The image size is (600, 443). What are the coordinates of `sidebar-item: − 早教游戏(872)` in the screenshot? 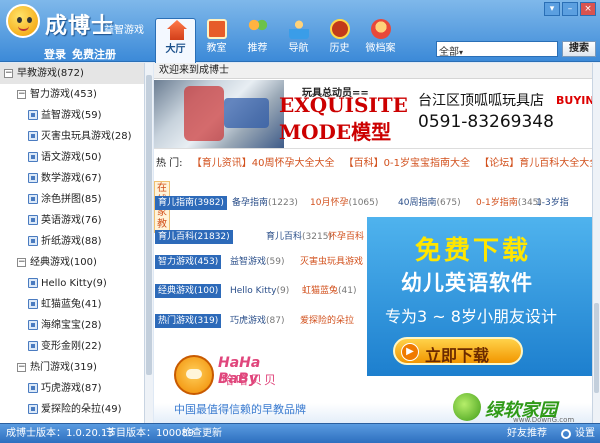 It's located at (76, 73).